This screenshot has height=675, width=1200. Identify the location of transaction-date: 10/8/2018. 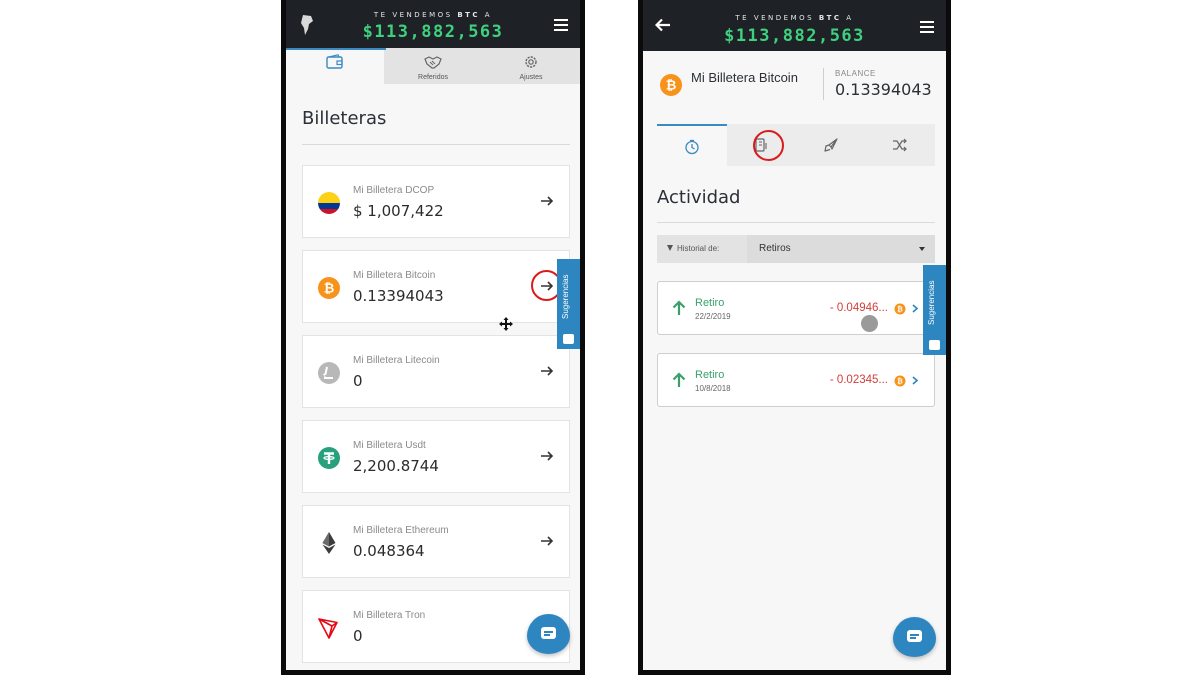
(713, 388).